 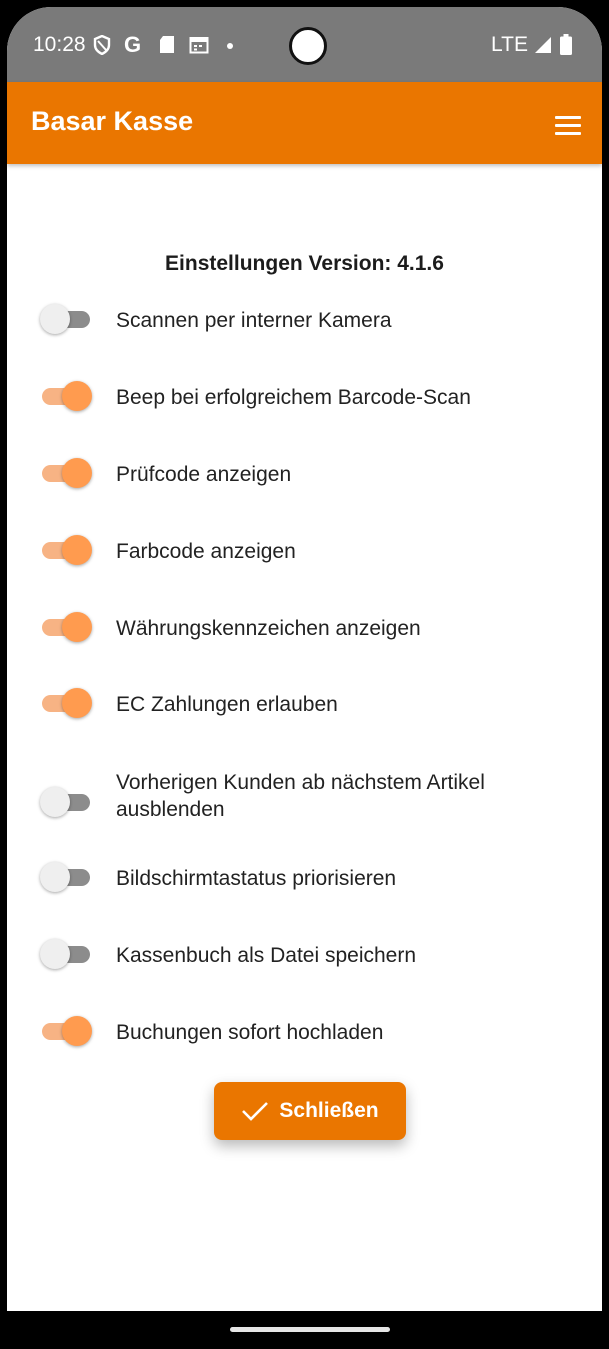 What do you see at coordinates (304, 123) in the screenshot?
I see `app-bar: Basar Kasse` at bounding box center [304, 123].